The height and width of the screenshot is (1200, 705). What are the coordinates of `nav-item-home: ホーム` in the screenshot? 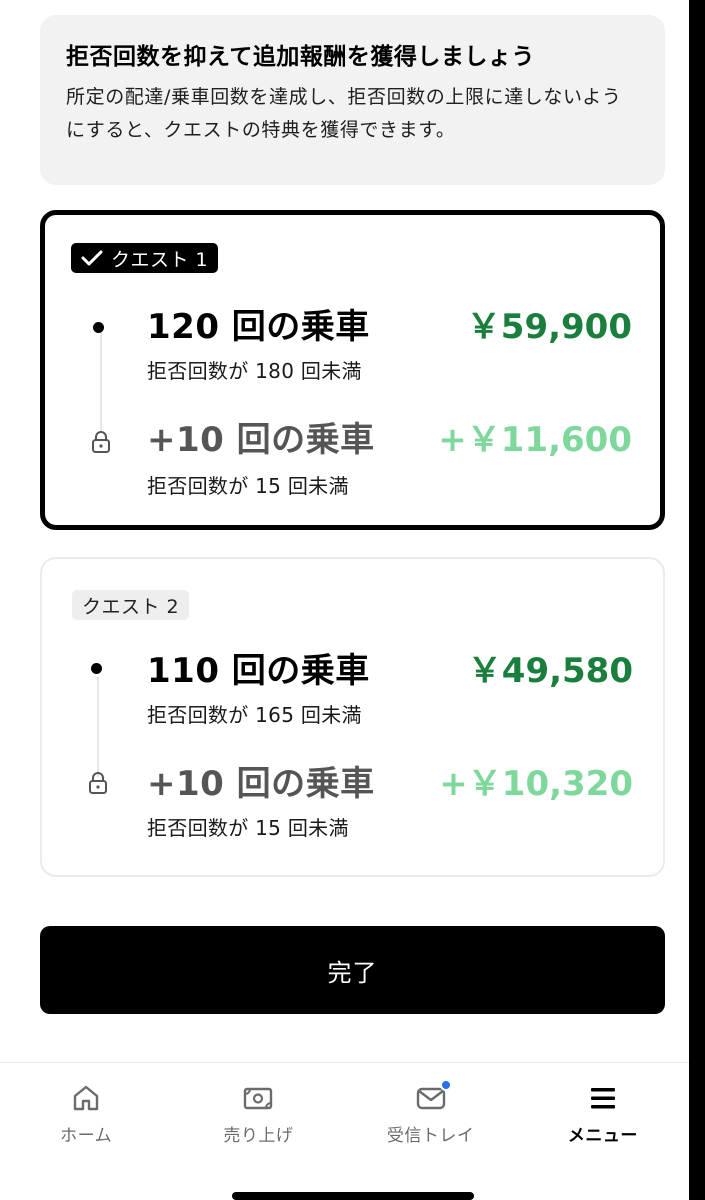 It's located at (86, 1131).